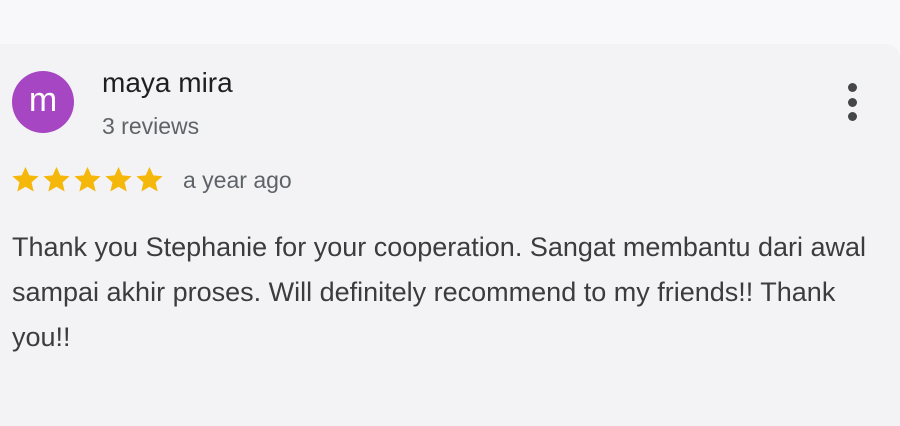 Image resolution: width=900 pixels, height=426 pixels. I want to click on more-vert-icon, so click(852, 102).